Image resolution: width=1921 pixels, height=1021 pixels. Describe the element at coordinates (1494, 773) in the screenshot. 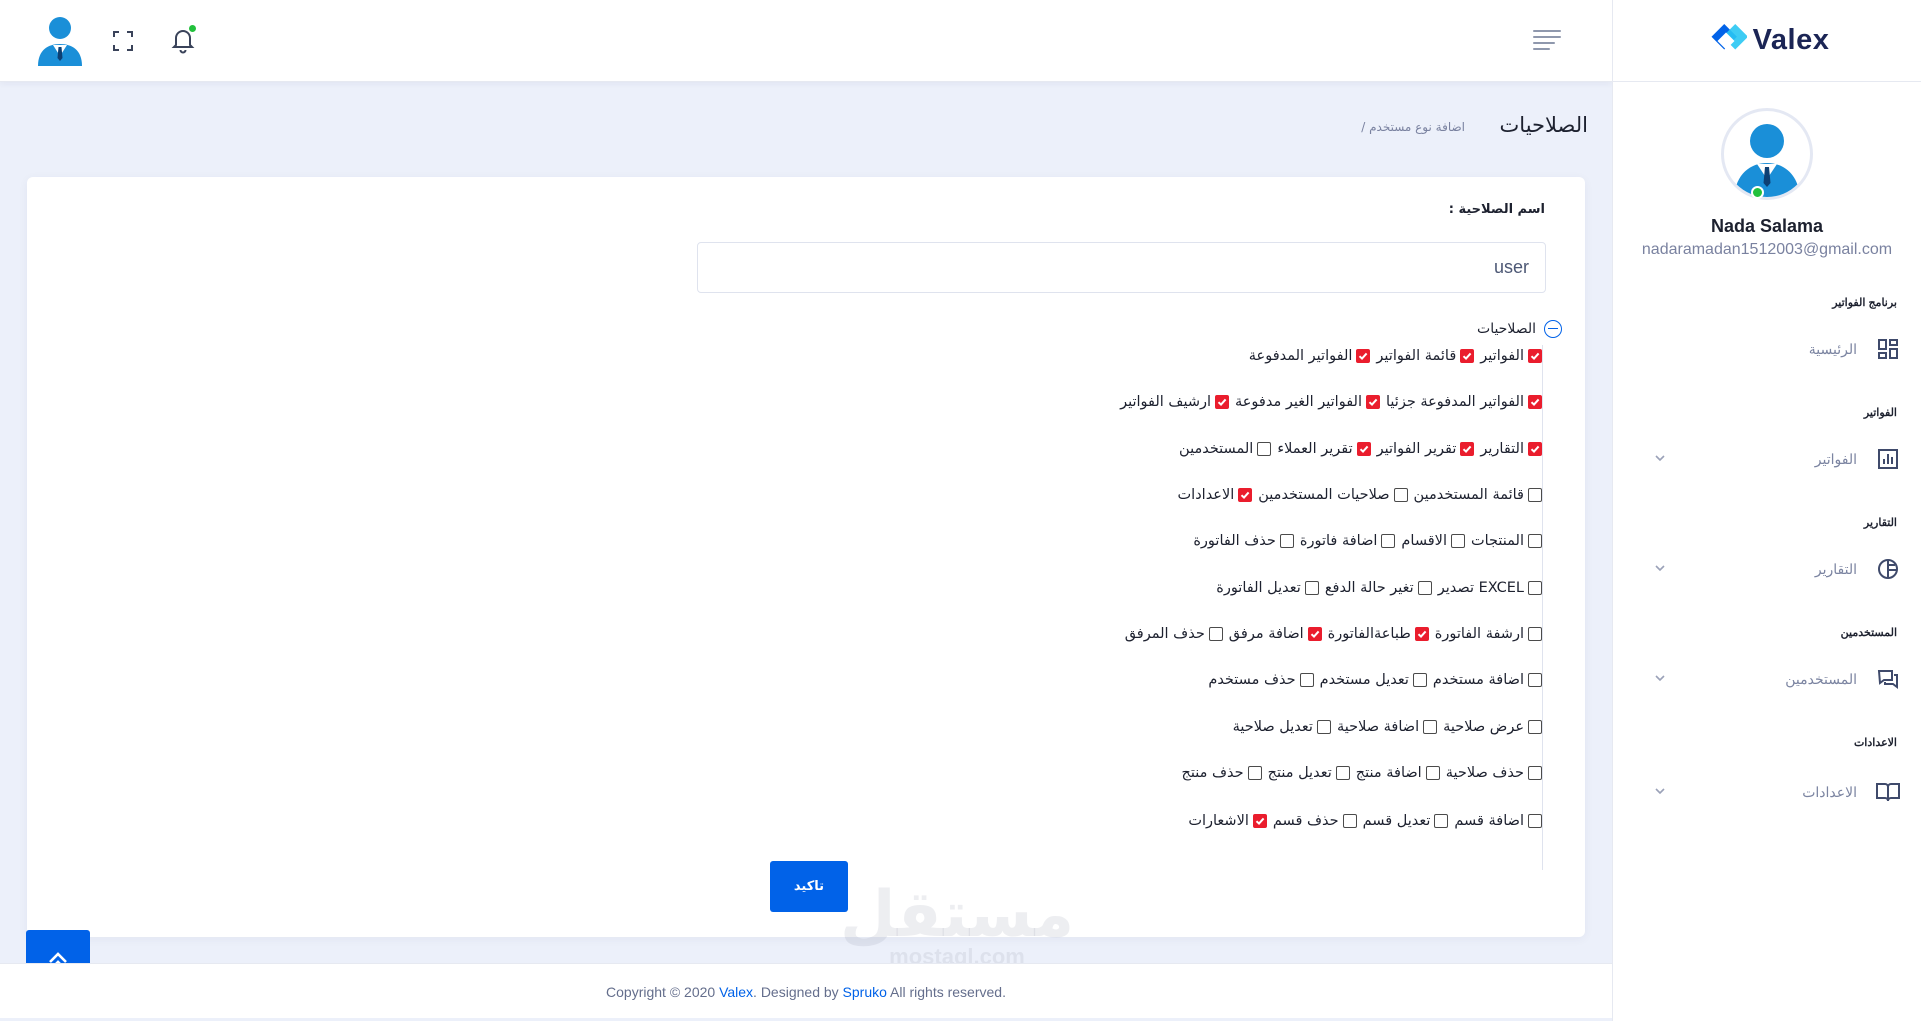

I see `permission-item: حذف صلاحية` at that location.